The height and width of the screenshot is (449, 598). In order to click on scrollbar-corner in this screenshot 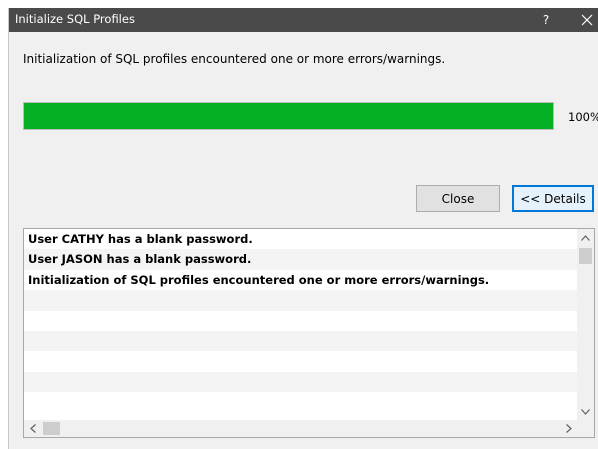, I will do `click(585, 428)`.